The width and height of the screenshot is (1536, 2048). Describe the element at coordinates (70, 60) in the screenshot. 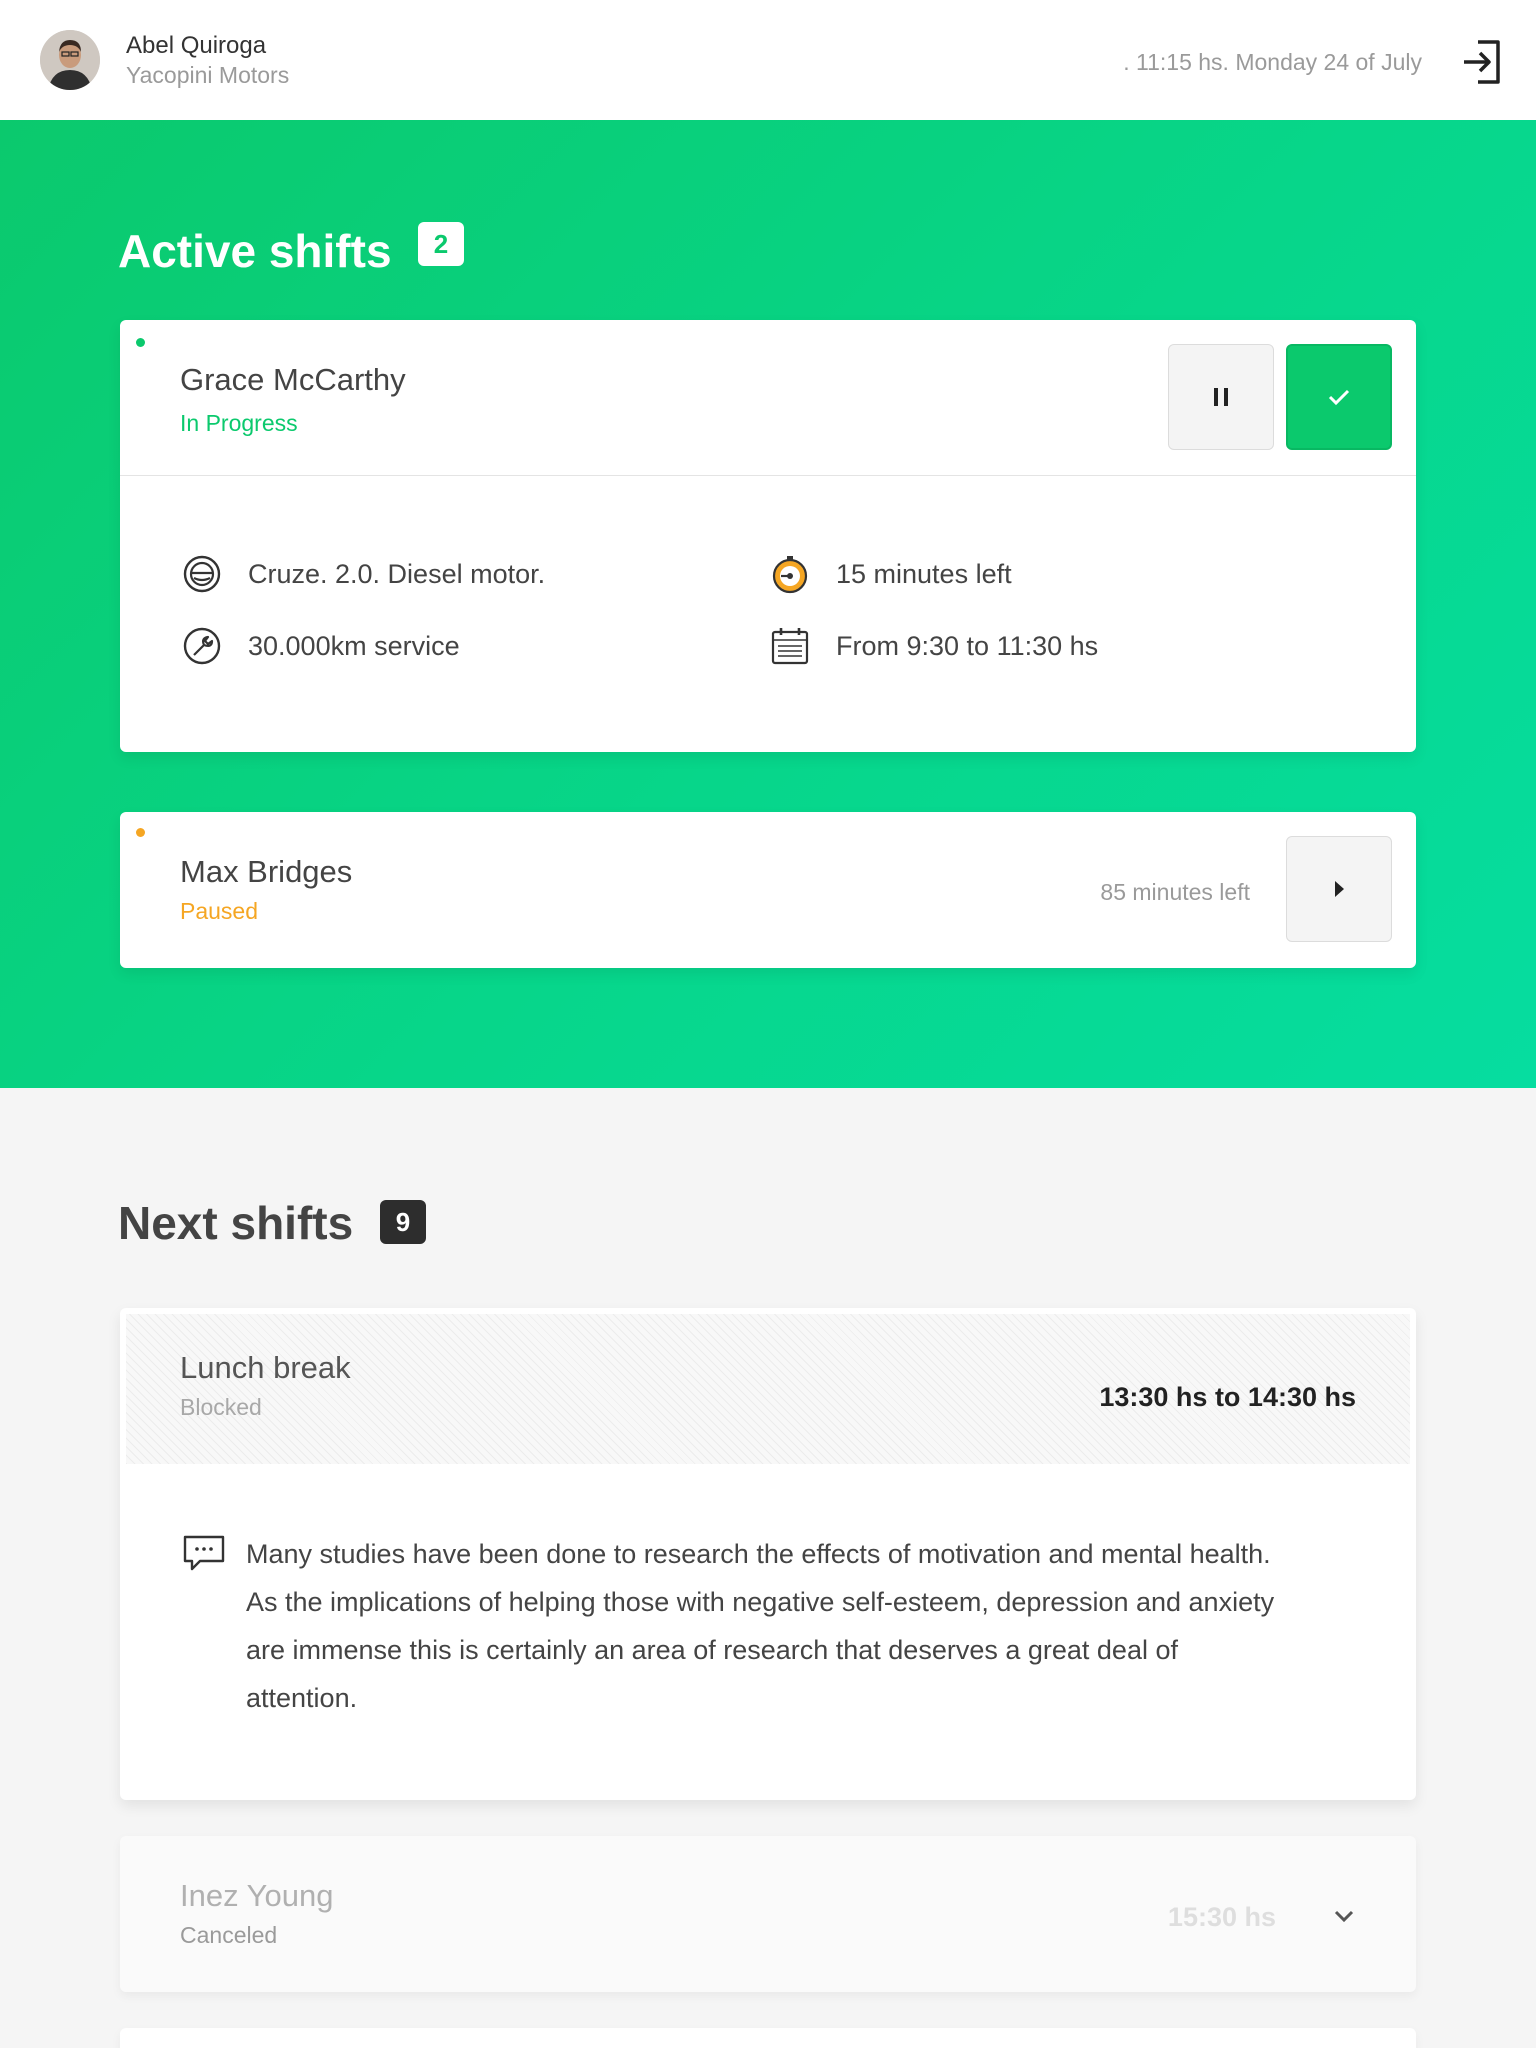

I see `avatar` at that location.